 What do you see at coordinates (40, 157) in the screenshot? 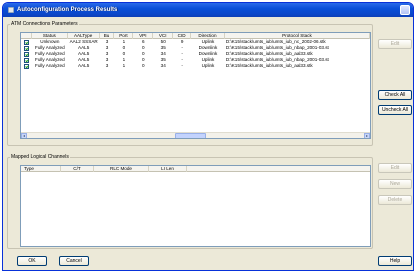
I see `mapped-group-label: Mapped Logical Channels` at bounding box center [40, 157].